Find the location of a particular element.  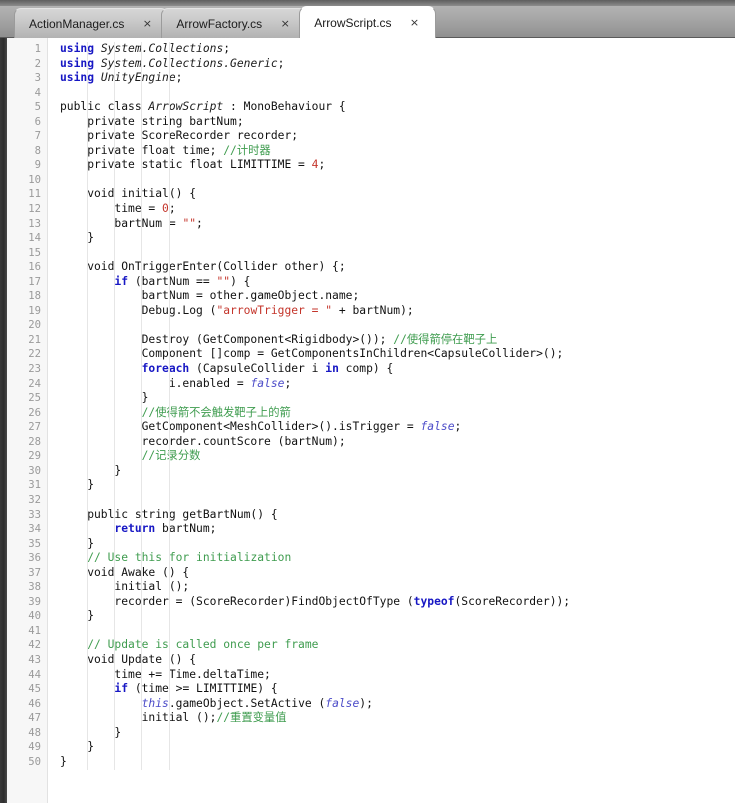

code-line: void OnTriggerEnter(Collider other) {; is located at coordinates (397, 267).